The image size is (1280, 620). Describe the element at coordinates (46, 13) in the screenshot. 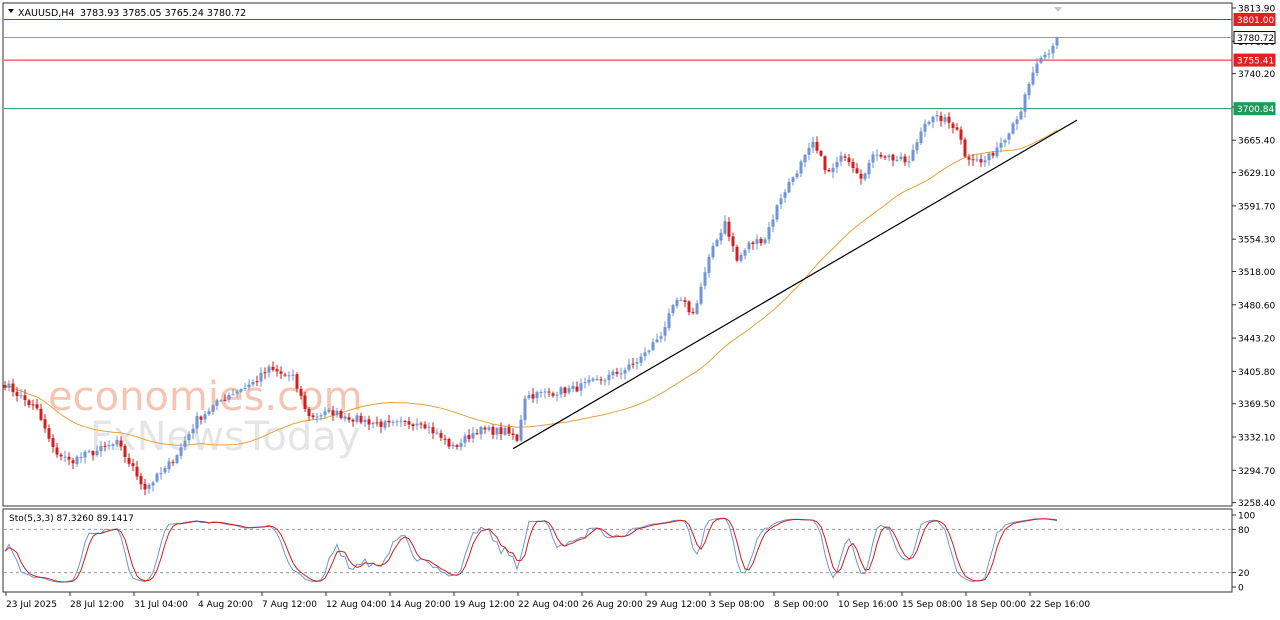

I see `symbol-label: XAUUSD,H4` at that location.